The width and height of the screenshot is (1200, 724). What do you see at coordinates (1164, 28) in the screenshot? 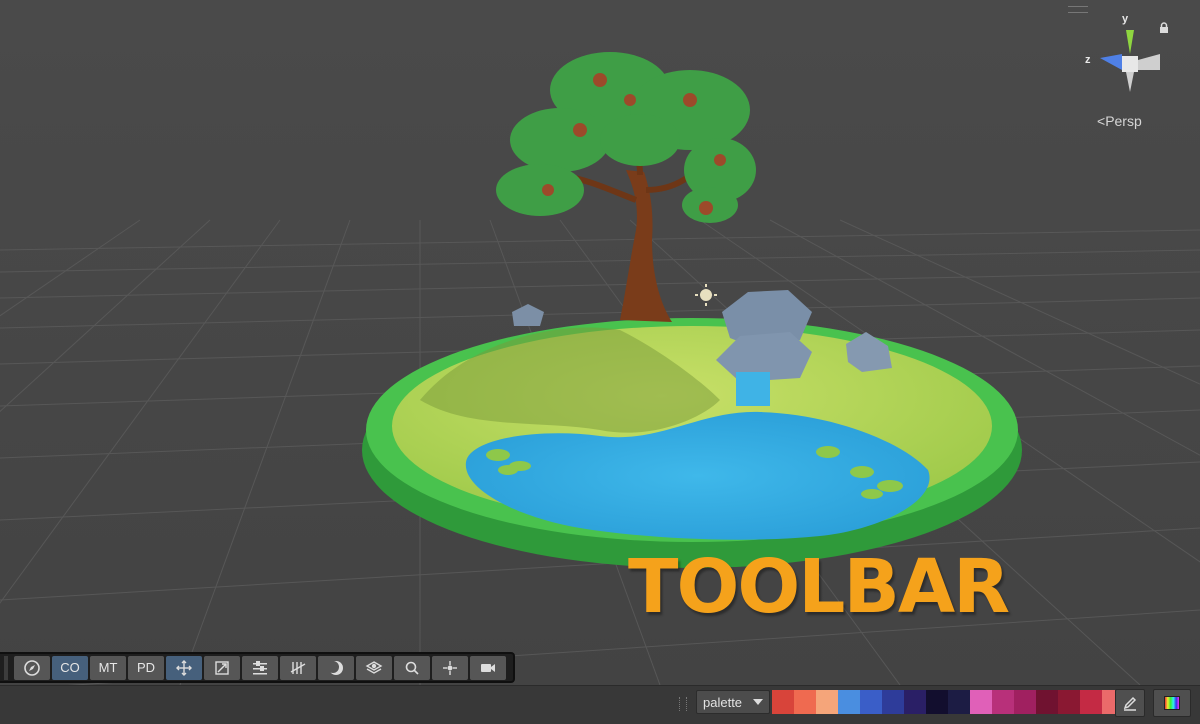
I see `lock-icon` at bounding box center [1164, 28].